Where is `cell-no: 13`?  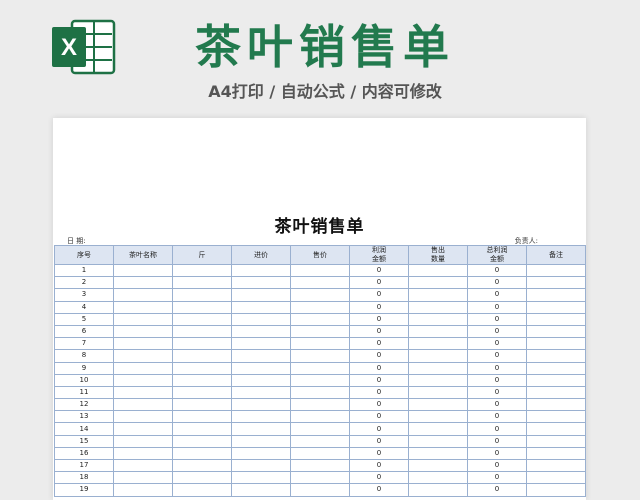 cell-no: 13 is located at coordinates (84, 417).